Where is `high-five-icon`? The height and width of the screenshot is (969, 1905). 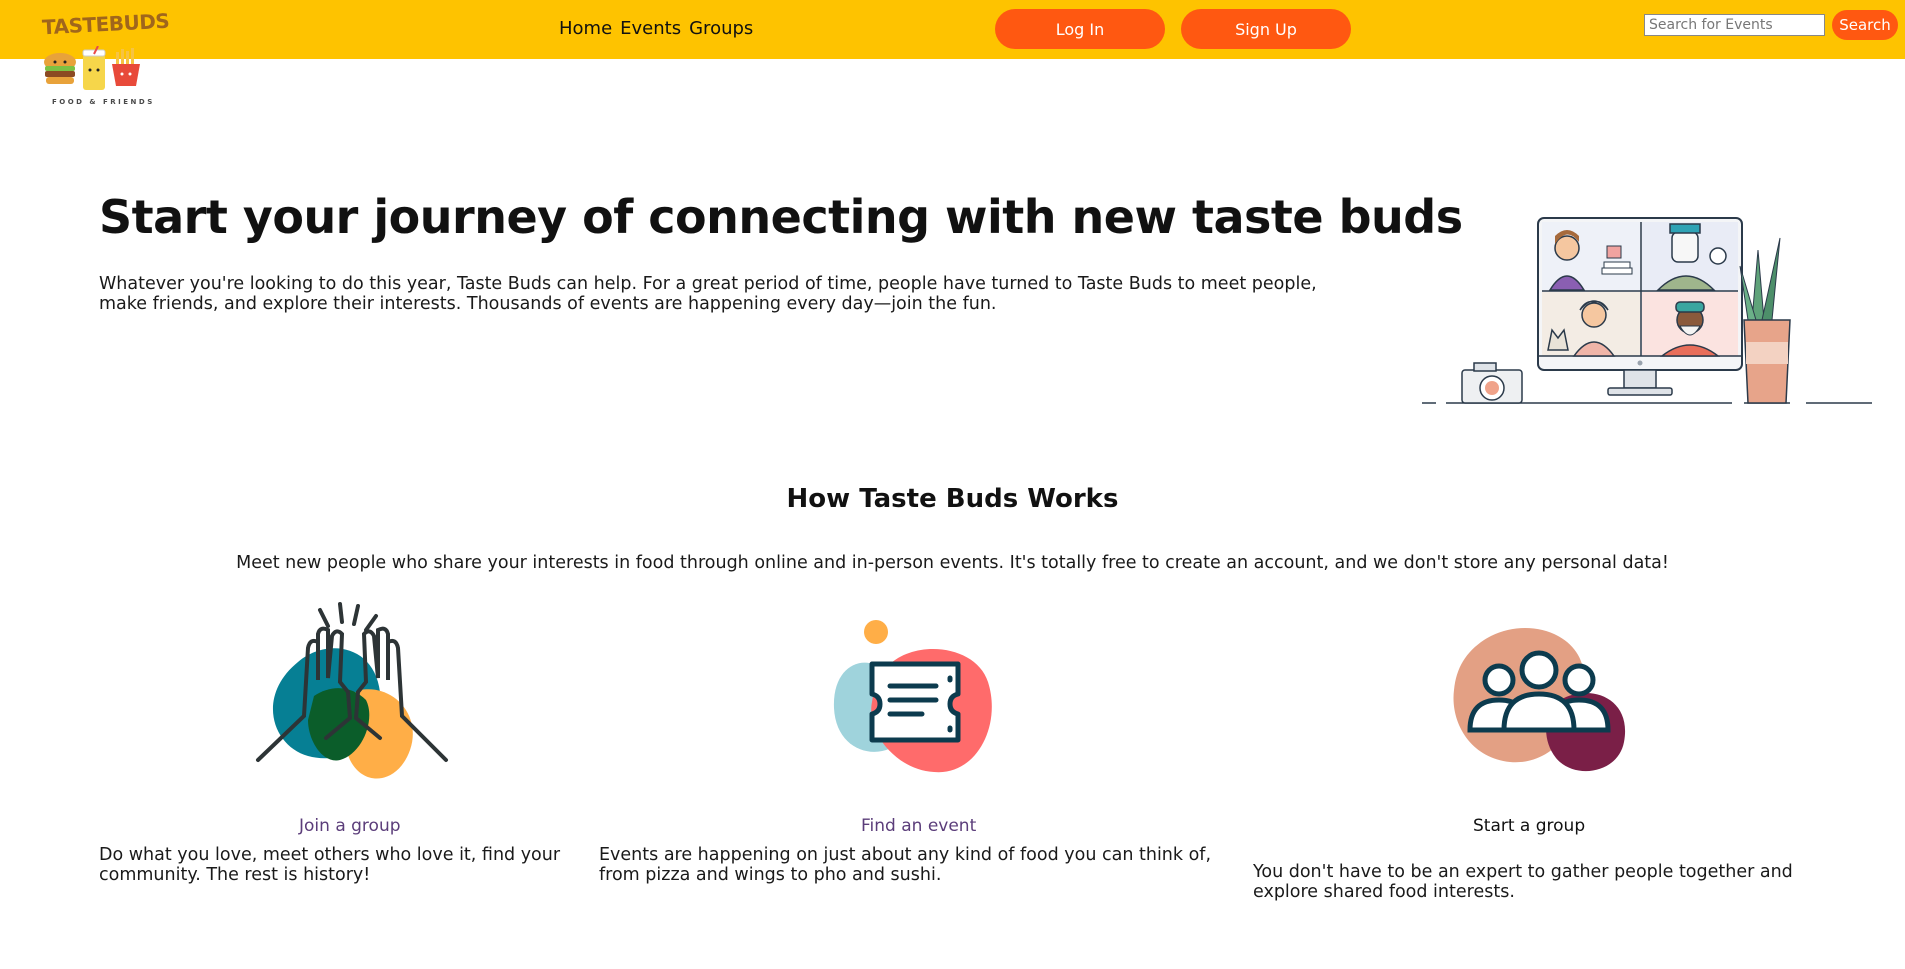
high-five-icon is located at coordinates (352, 690).